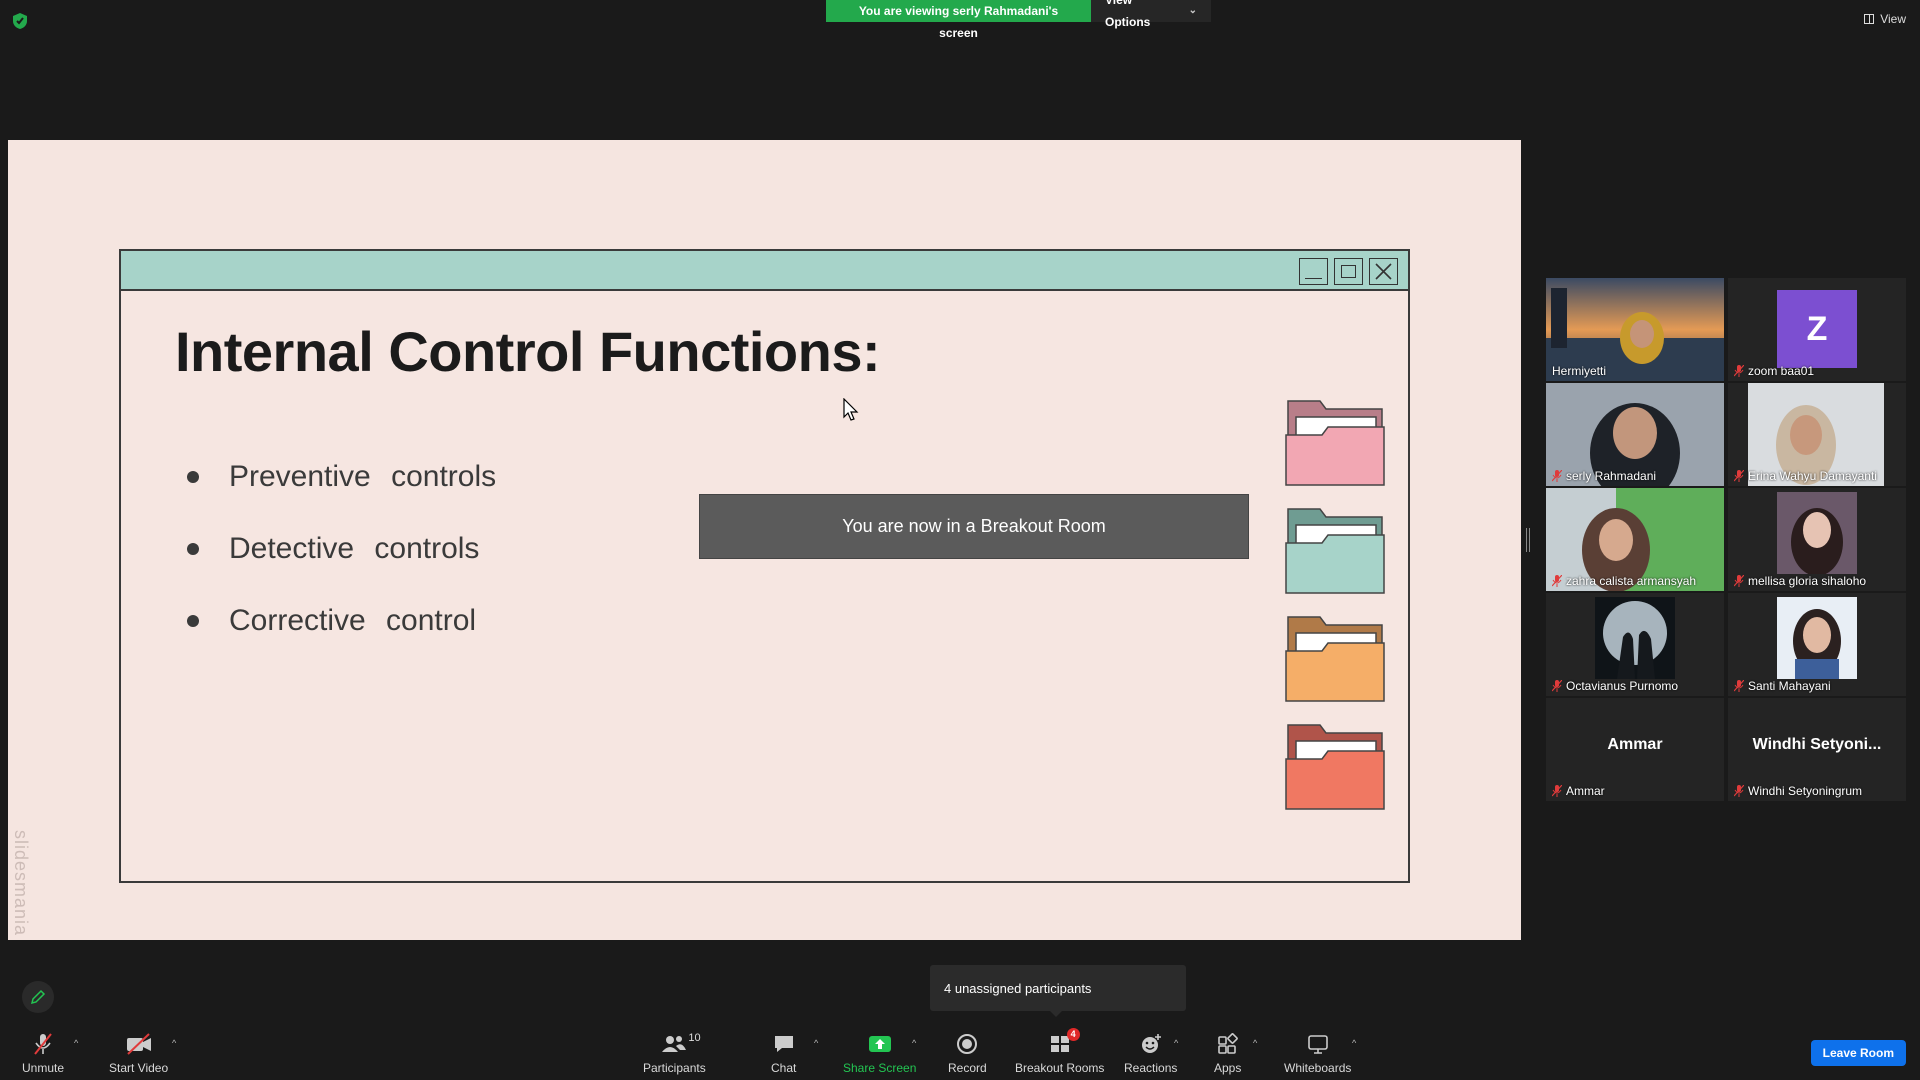 The image size is (1920, 1080). What do you see at coordinates (1255, 1043) in the screenshot?
I see `apps-options-chevron-icon: ^` at bounding box center [1255, 1043].